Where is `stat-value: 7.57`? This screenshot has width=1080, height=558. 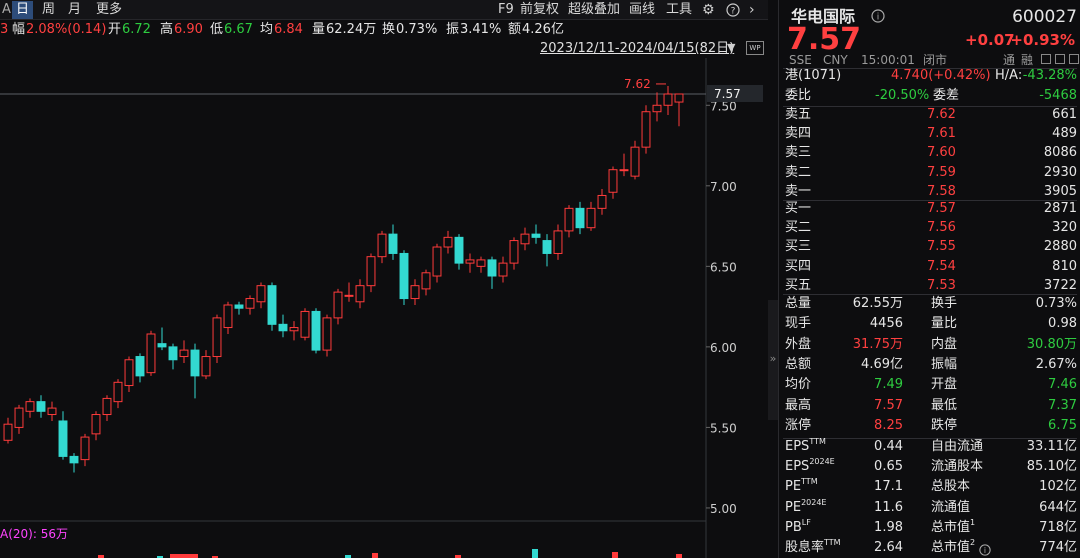 stat-value: 7.57 is located at coordinates (888, 405).